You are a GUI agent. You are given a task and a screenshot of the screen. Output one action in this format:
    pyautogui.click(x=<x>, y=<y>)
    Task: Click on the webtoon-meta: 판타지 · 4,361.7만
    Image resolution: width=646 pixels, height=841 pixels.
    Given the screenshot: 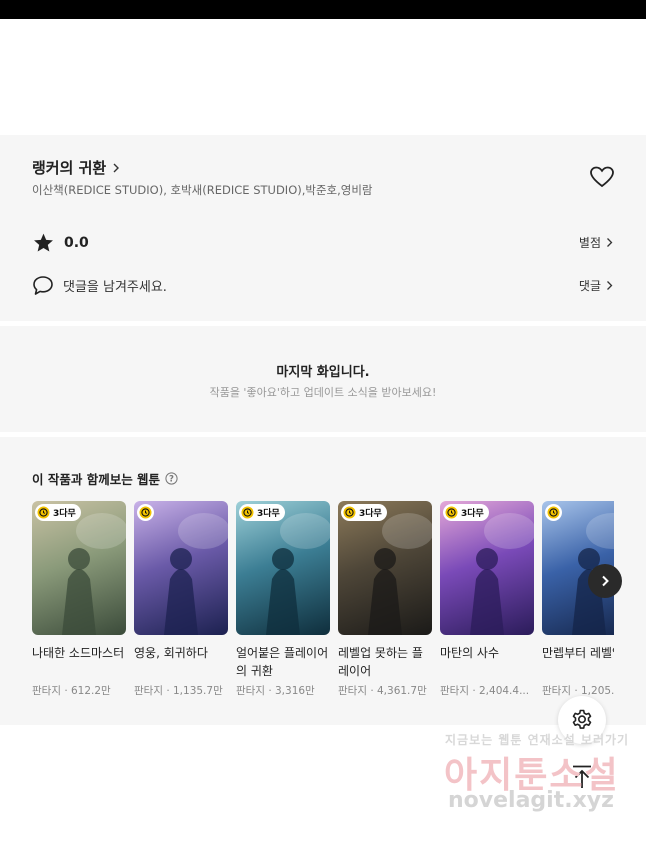 What is the action you would take?
    pyautogui.click(x=382, y=691)
    